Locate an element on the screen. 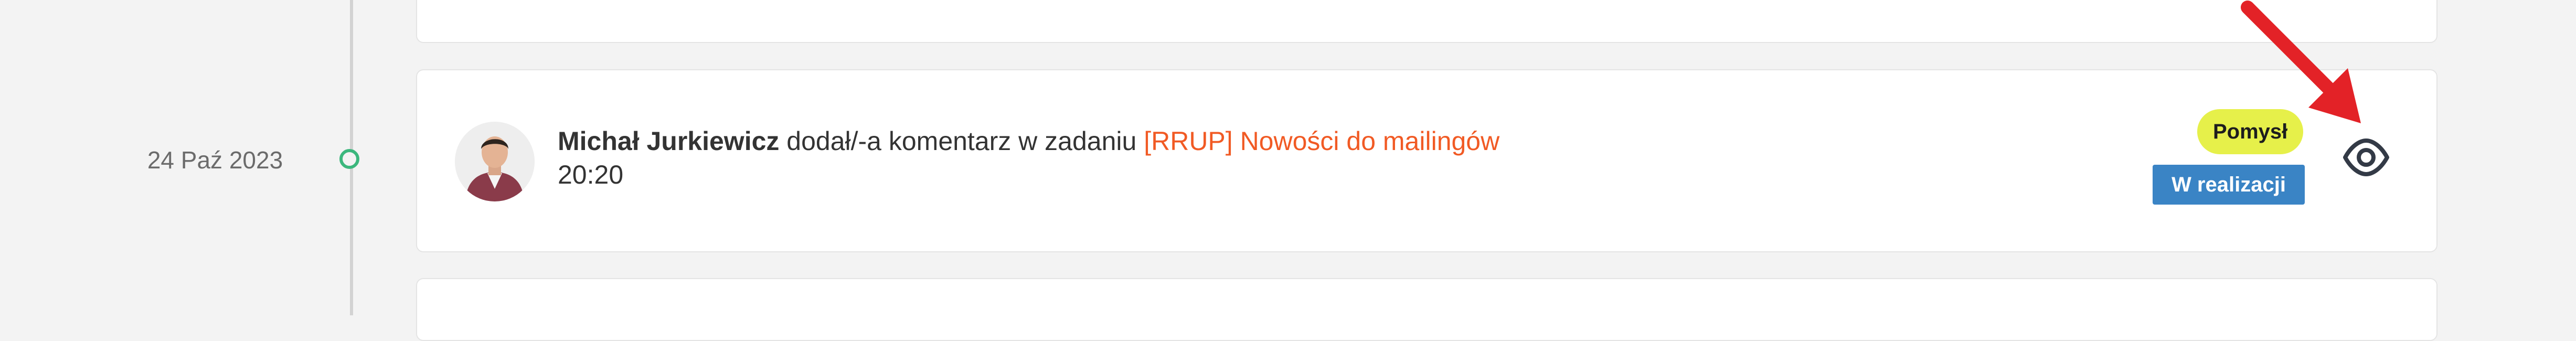 This screenshot has height=341, width=2576. user-name: Michał Jurkiewicz is located at coordinates (668, 141).